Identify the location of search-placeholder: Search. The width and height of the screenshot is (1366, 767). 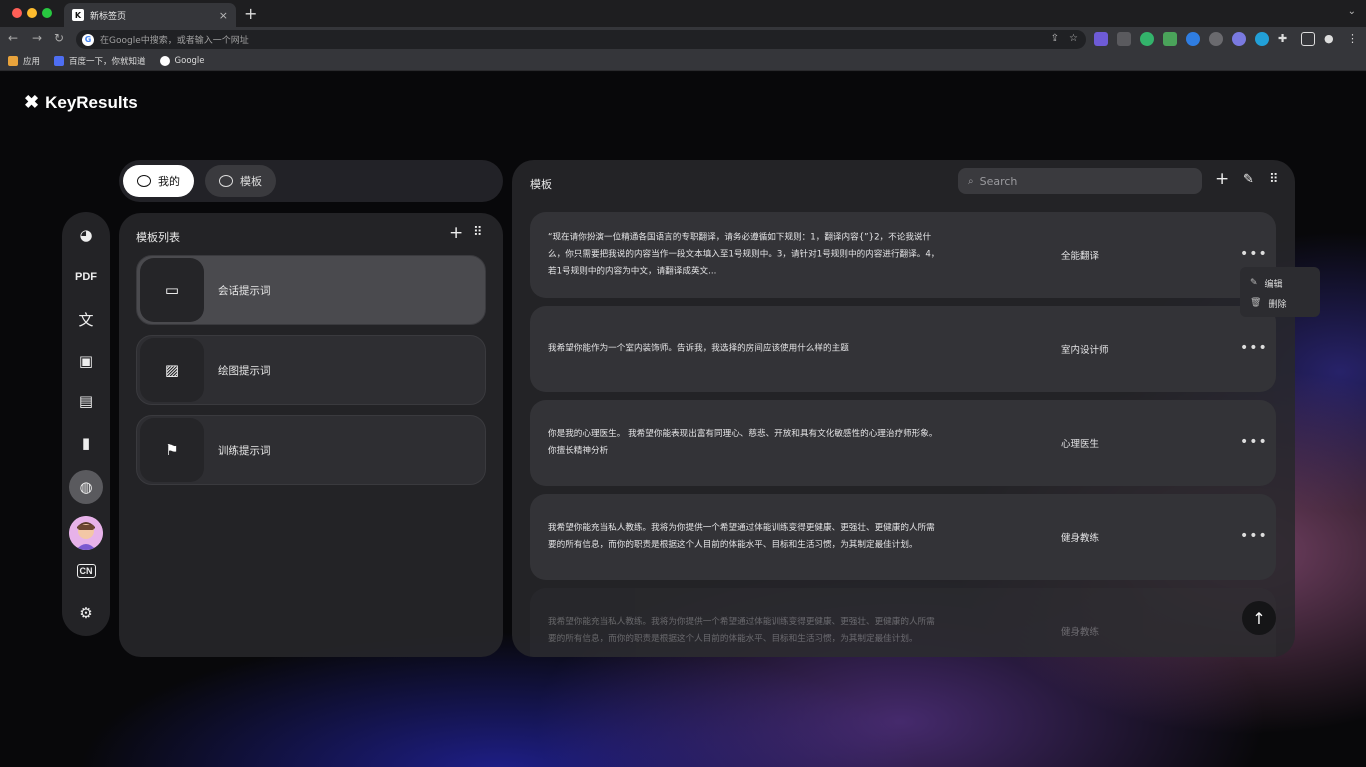
(998, 181).